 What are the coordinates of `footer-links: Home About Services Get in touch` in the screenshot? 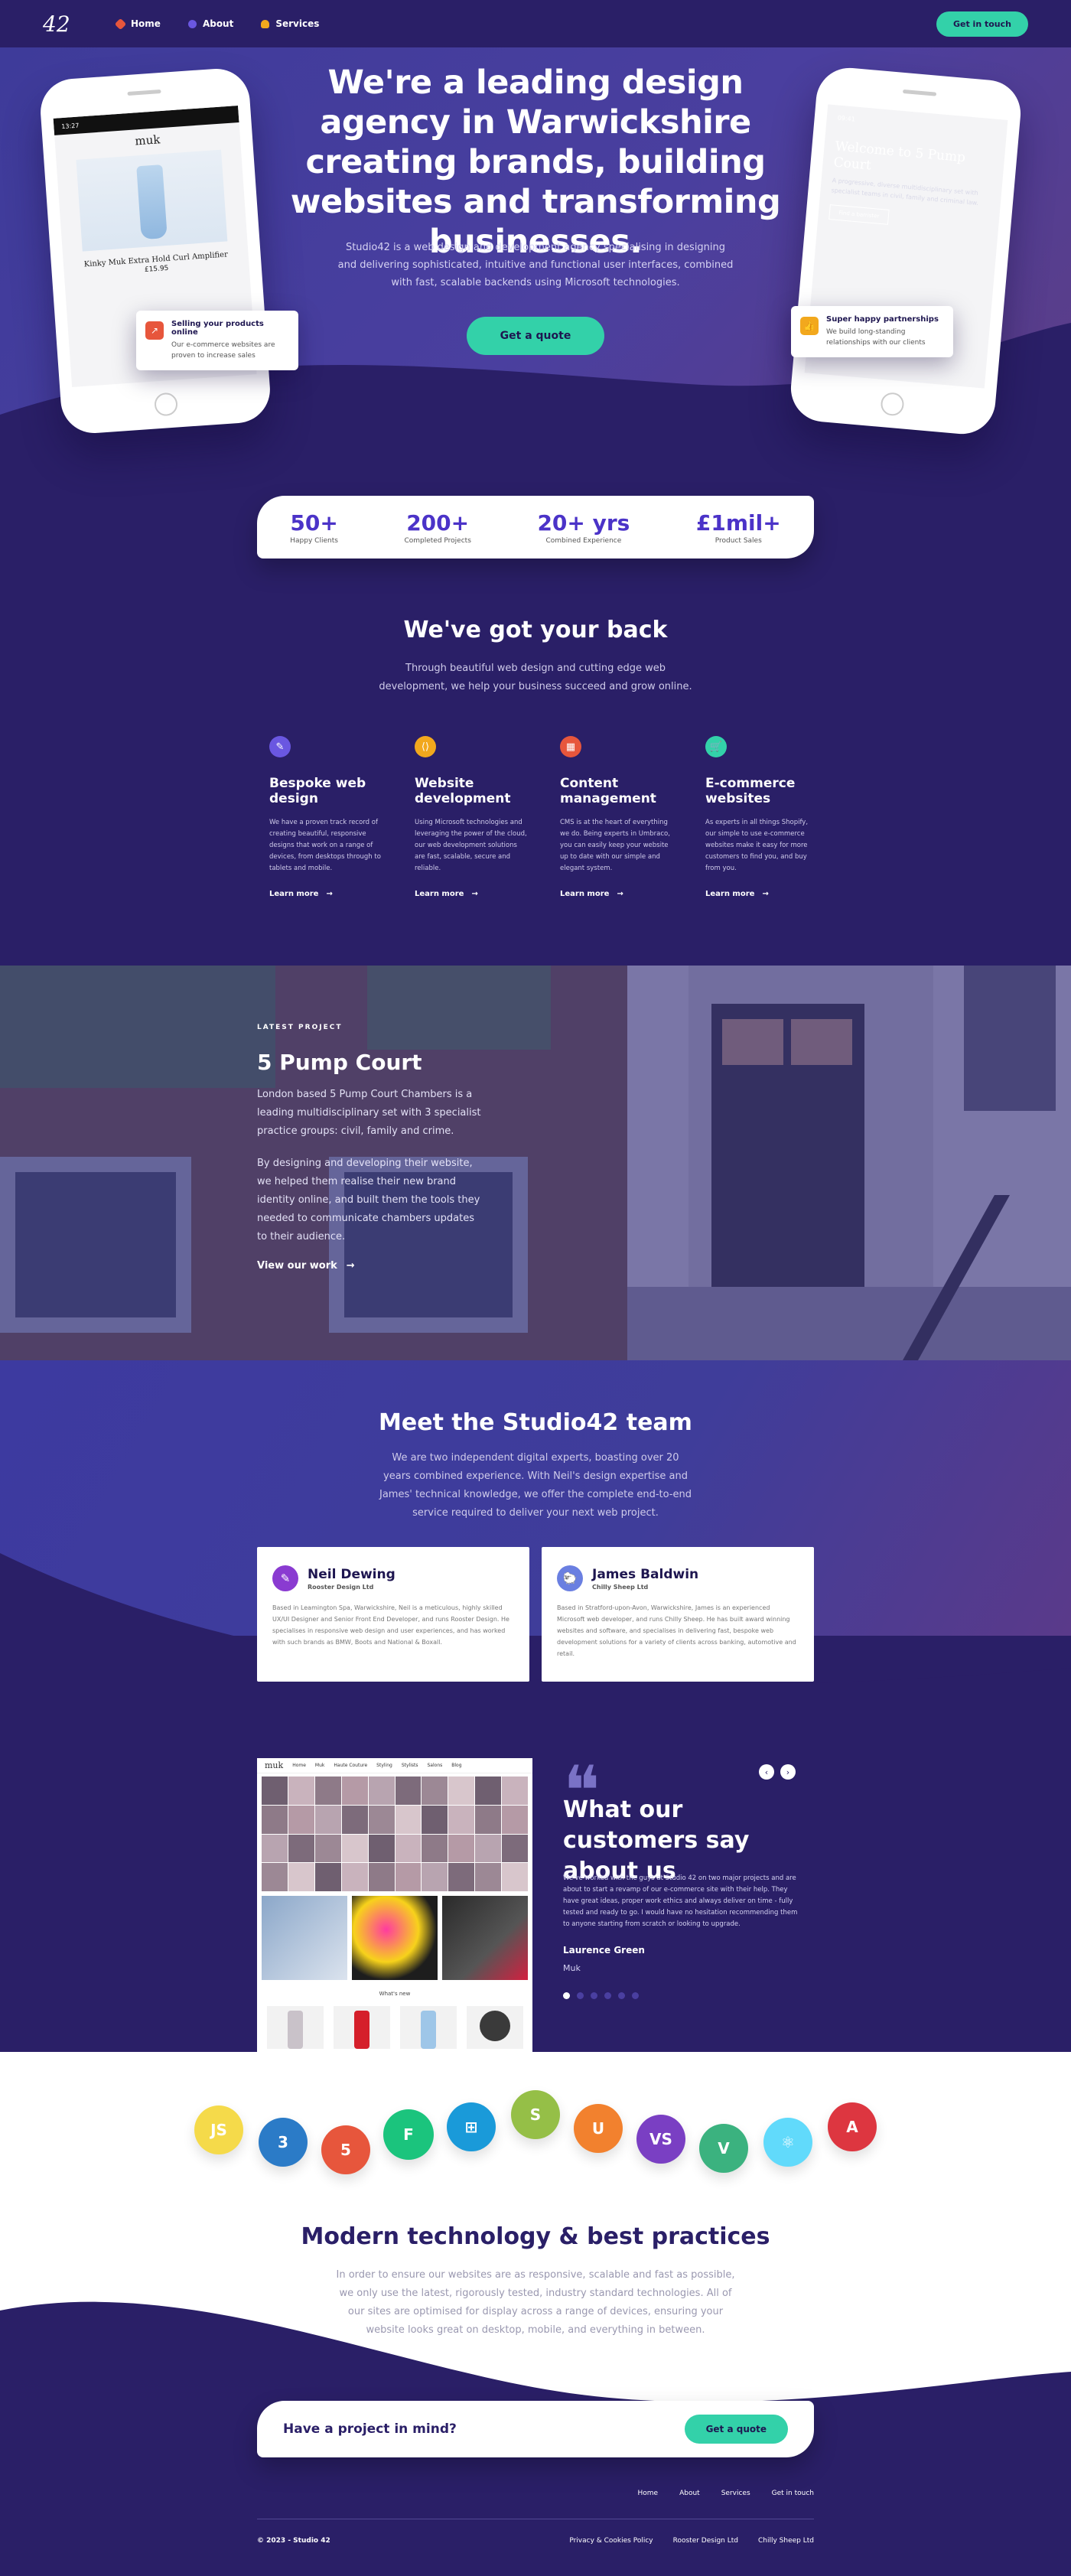 It's located at (407, 2493).